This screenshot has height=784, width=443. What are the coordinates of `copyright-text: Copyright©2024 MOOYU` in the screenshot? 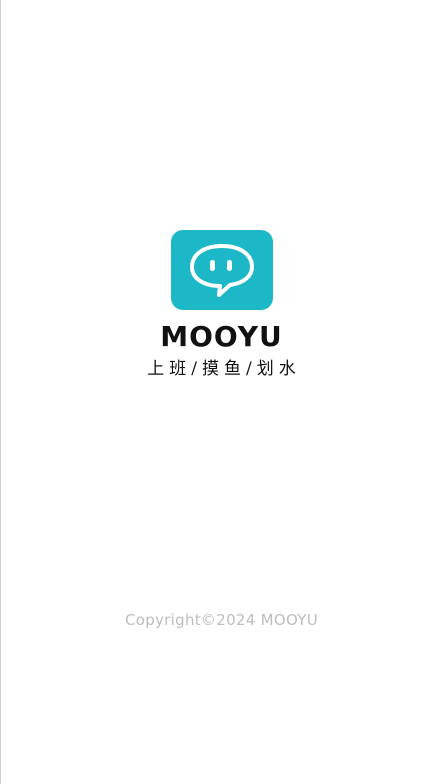 It's located at (221, 620).